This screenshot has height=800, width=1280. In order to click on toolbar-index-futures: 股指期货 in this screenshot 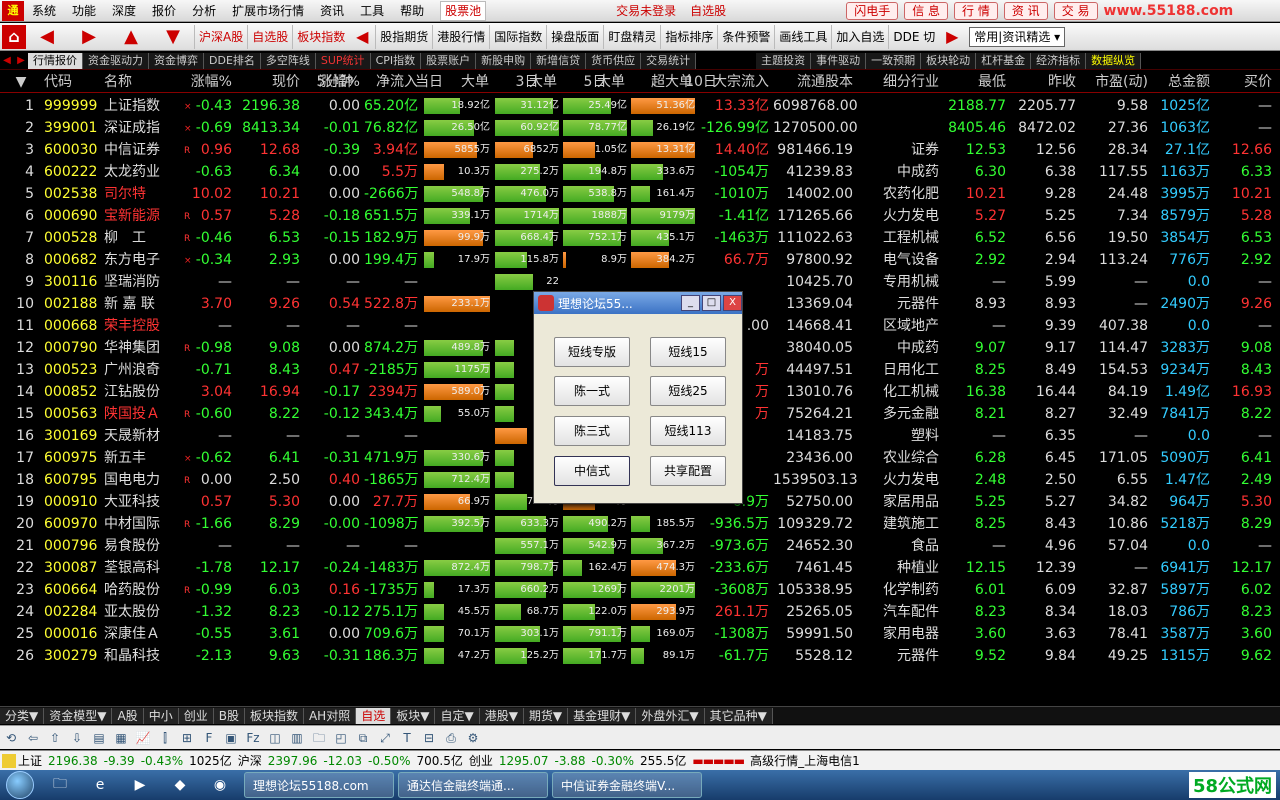, I will do `click(403, 36)`.